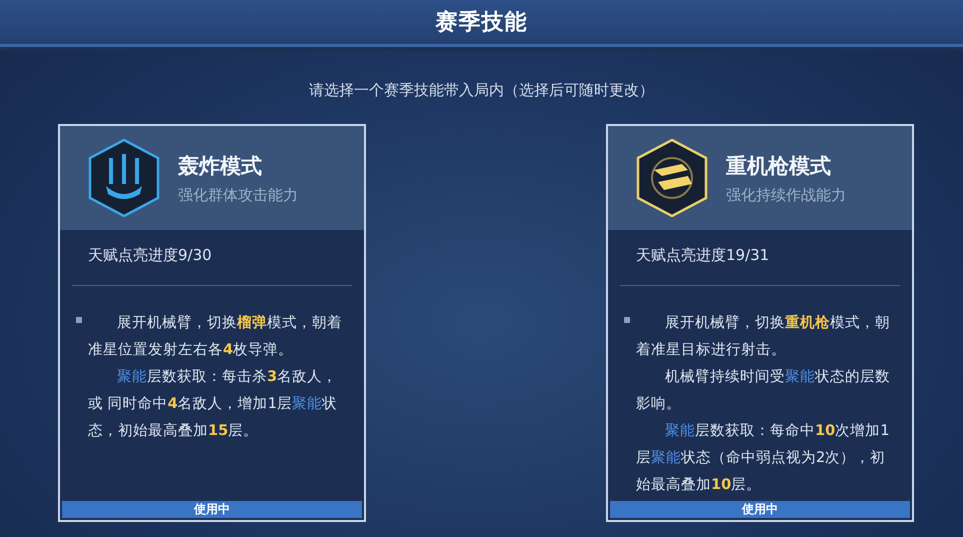 This screenshot has height=537, width=963. What do you see at coordinates (215, 337) in the screenshot?
I see `skill-description: 展开机械臂，切换榴弹模式，朝着准星位置发射左右各4枚导弹。` at bounding box center [215, 337].